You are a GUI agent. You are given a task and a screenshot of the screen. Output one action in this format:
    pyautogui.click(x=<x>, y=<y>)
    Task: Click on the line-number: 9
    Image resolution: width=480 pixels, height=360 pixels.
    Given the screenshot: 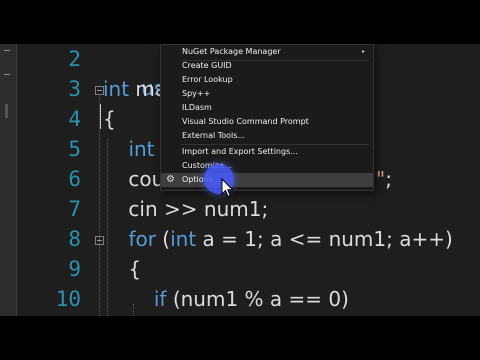 What is the action you would take?
    pyautogui.click(x=74, y=269)
    